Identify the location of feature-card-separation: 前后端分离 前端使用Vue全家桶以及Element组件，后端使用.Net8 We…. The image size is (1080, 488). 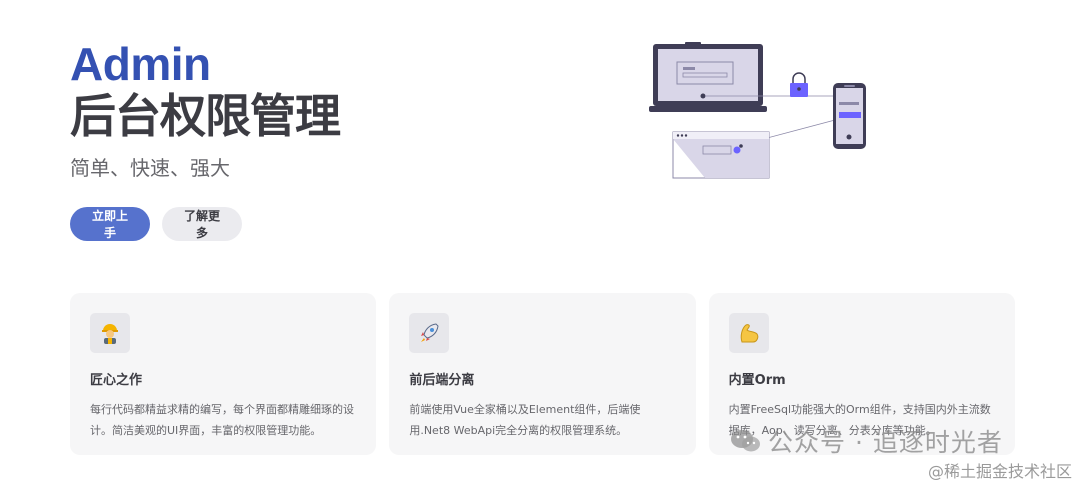
(542, 374).